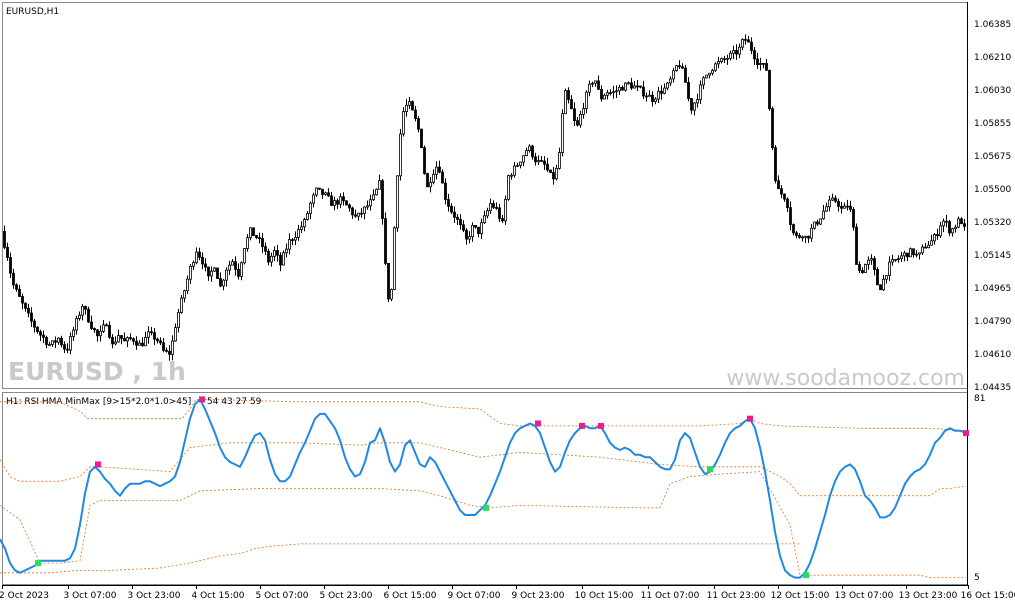  I want to click on chart-symbol-title: EURUSD,H1, so click(32, 12).